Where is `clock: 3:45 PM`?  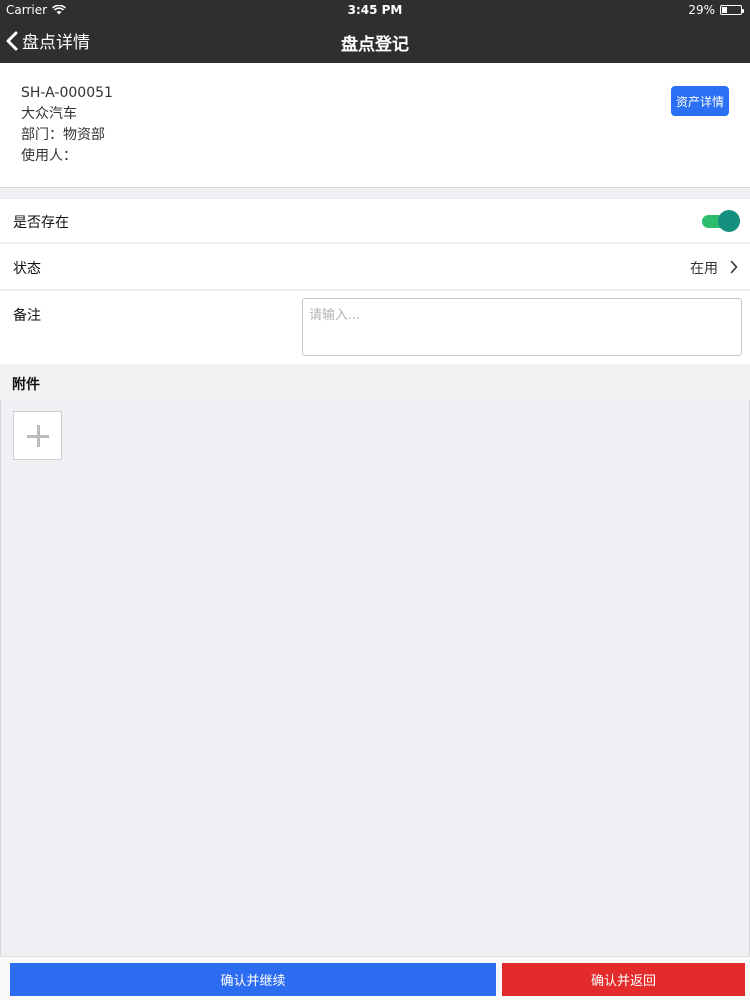
clock: 3:45 PM is located at coordinates (375, 10).